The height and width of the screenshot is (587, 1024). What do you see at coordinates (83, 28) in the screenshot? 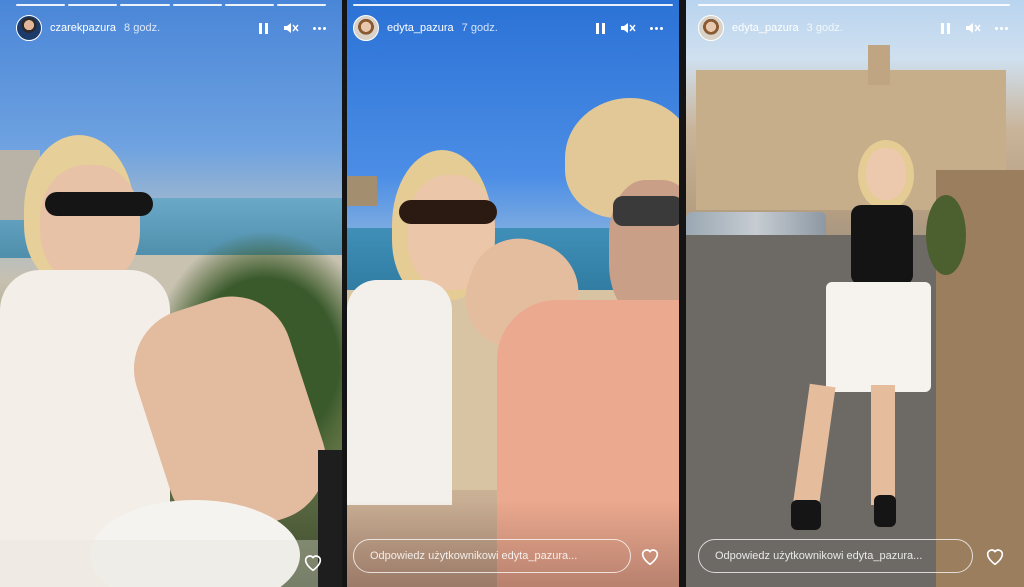
I see `story-username: czarekpazura` at bounding box center [83, 28].